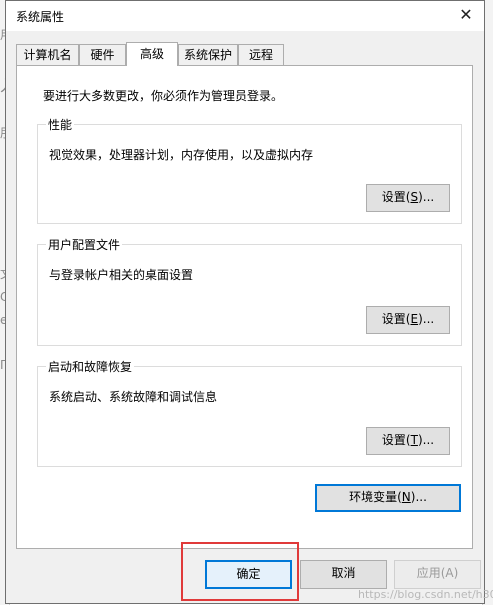 The image size is (493, 605). Describe the element at coordinates (425, 594) in the screenshot. I see `watermark-text: https://blog.csdn.net/h3009` at that location.